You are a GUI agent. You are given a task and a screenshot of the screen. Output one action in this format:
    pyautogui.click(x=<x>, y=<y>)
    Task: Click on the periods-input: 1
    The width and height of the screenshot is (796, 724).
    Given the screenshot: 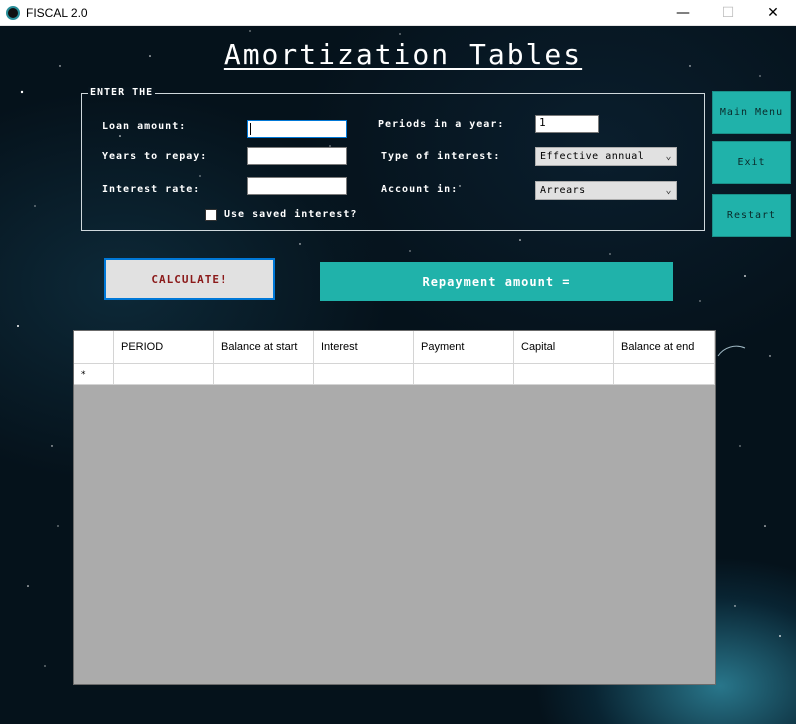 What is the action you would take?
    pyautogui.click(x=567, y=124)
    